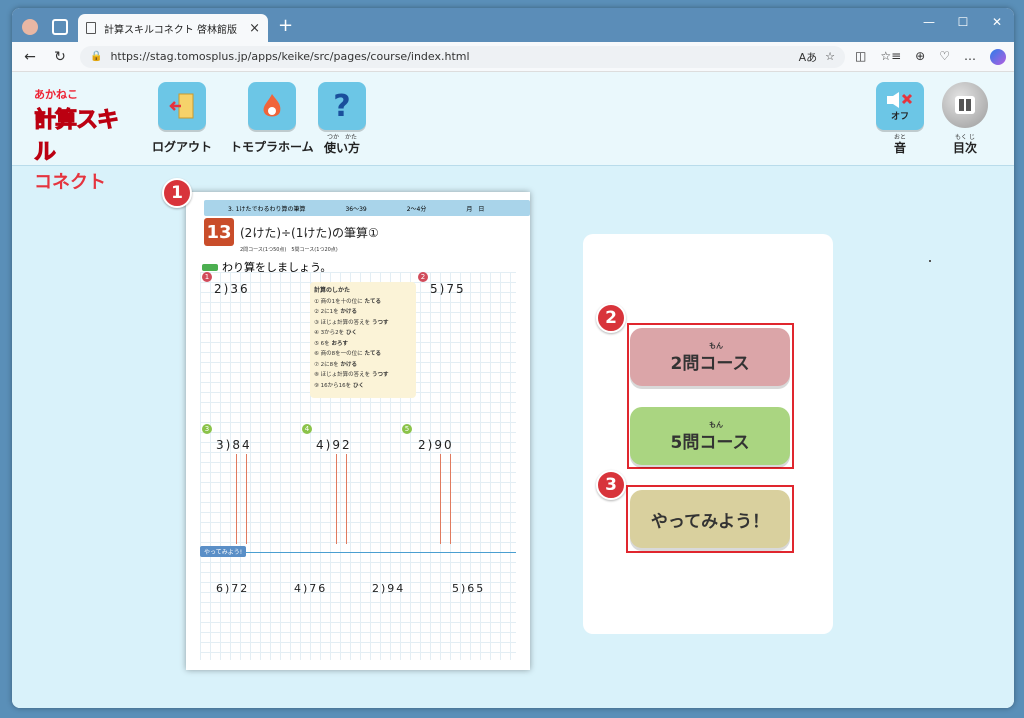  I want to click on five-question-course-button: もん 5問コース, so click(710, 436).